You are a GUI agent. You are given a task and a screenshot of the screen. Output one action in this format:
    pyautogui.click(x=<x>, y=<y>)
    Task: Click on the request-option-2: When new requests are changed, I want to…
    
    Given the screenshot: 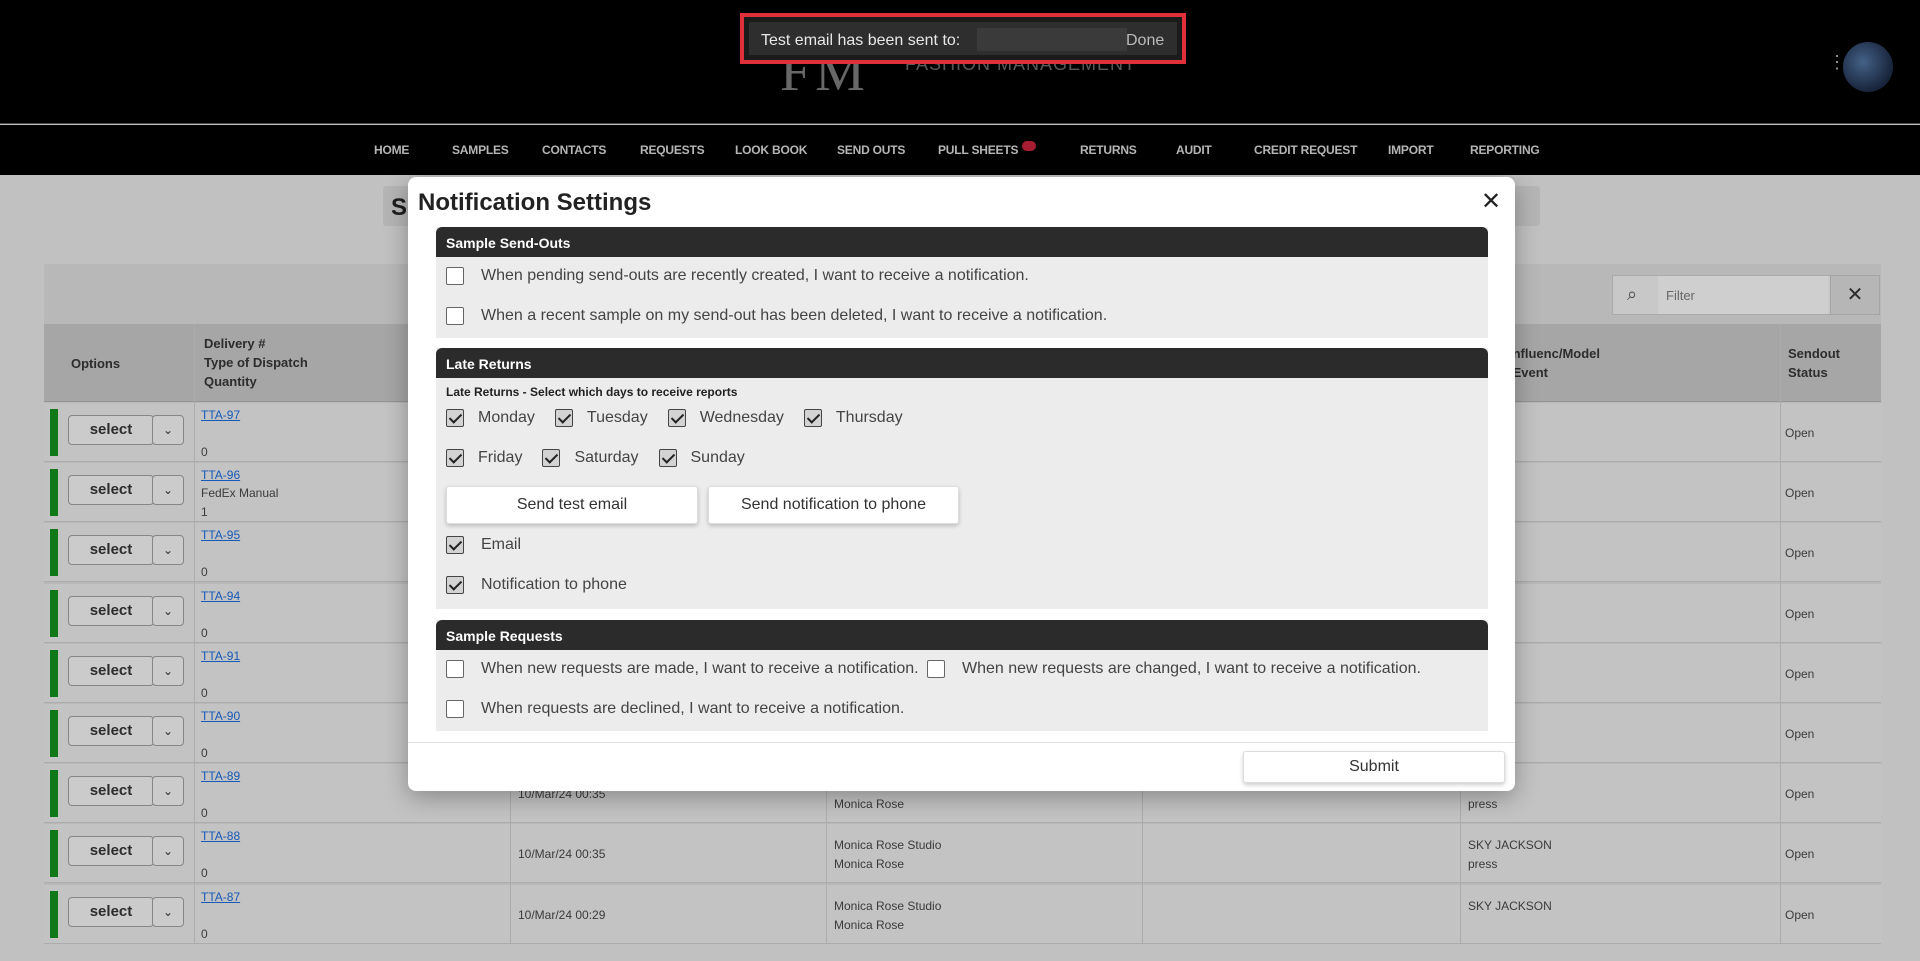 What is the action you would take?
    pyautogui.click(x=1174, y=669)
    